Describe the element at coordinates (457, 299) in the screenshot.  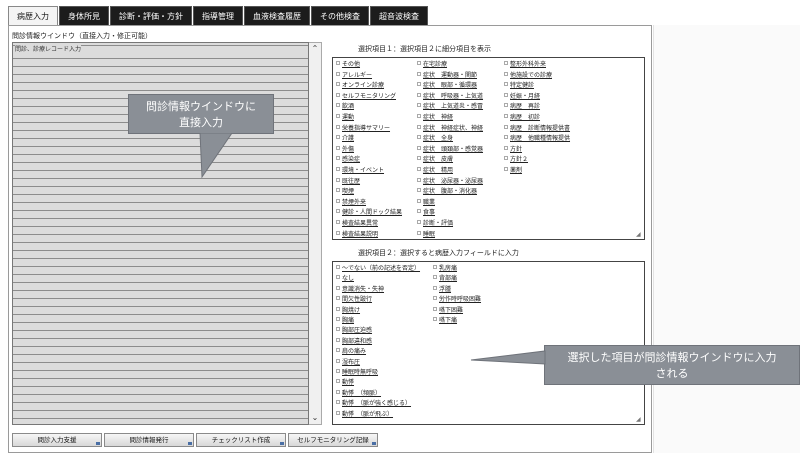
I see `option-item: 労作時呼吸困難` at that location.